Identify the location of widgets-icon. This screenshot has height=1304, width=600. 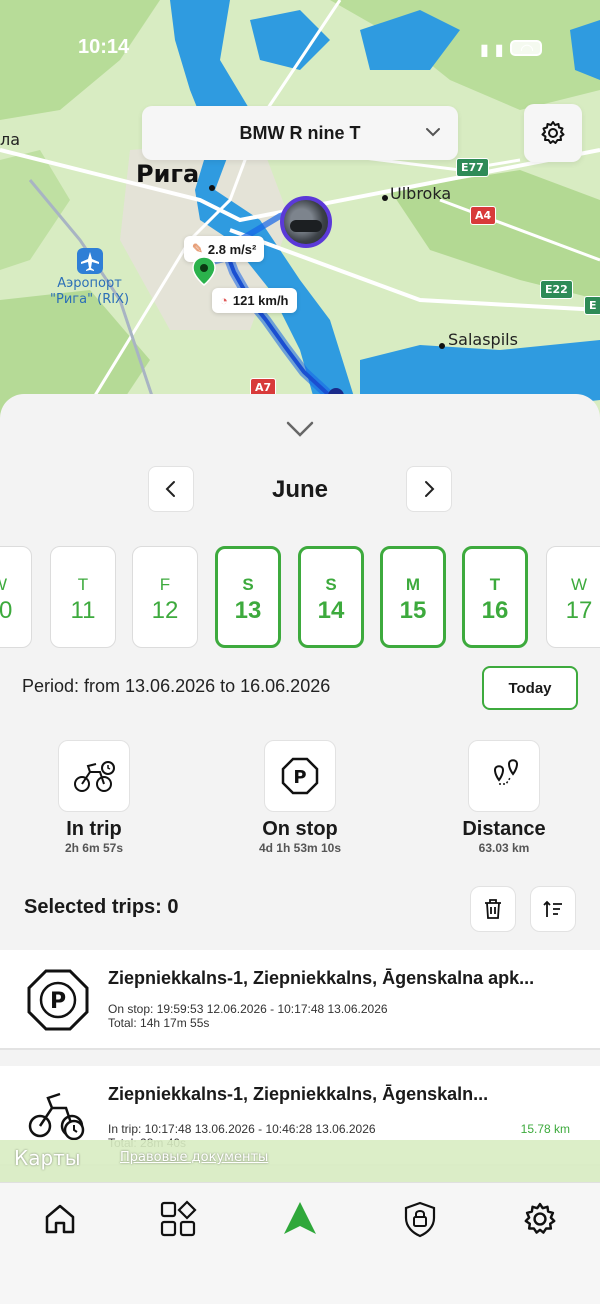
(178, 1218).